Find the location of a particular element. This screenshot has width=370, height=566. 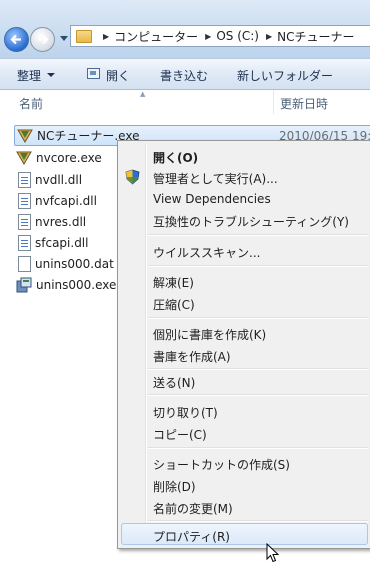

menu-item-rename: 名前の変更(M) is located at coordinates (193, 508).